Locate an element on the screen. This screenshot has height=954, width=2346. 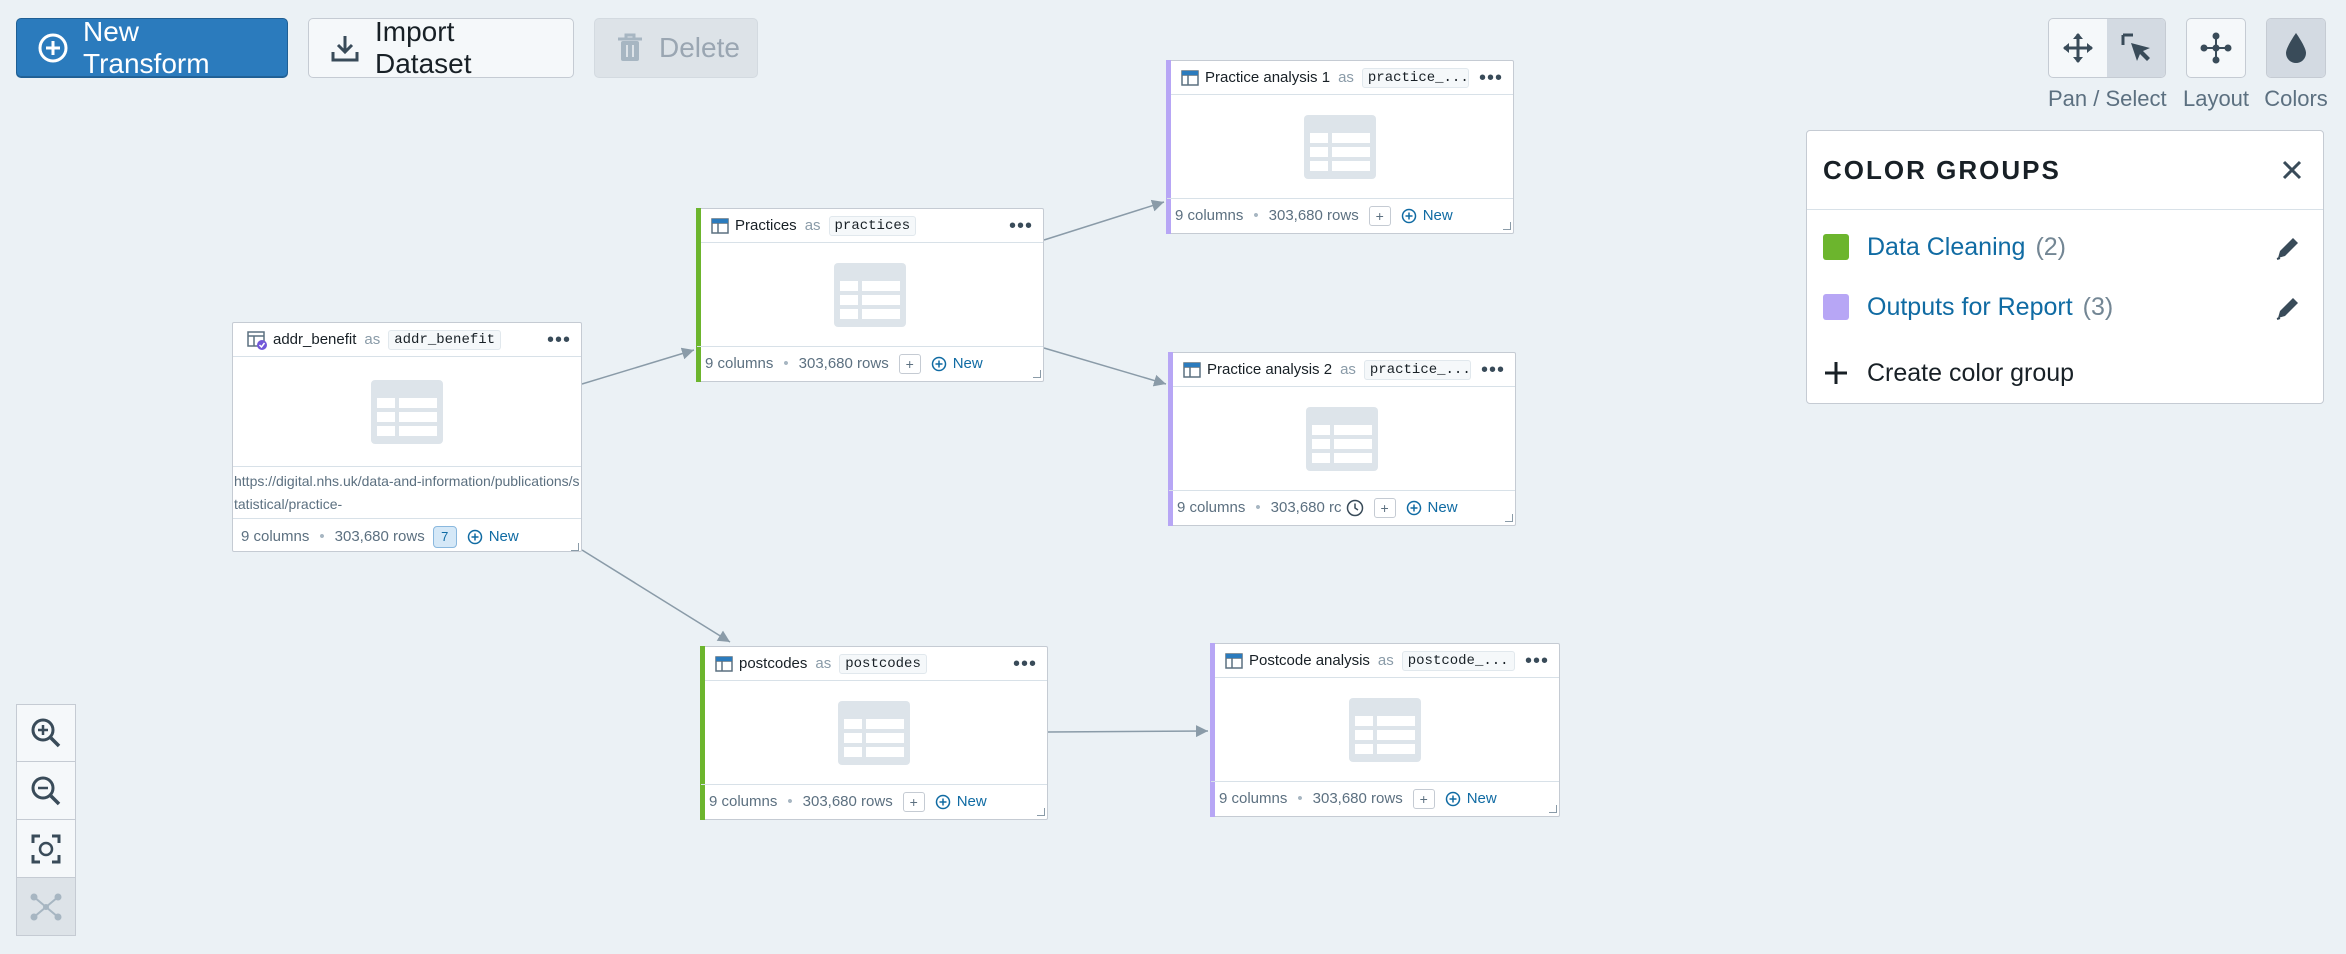
zoom-out-button is located at coordinates (46, 791).